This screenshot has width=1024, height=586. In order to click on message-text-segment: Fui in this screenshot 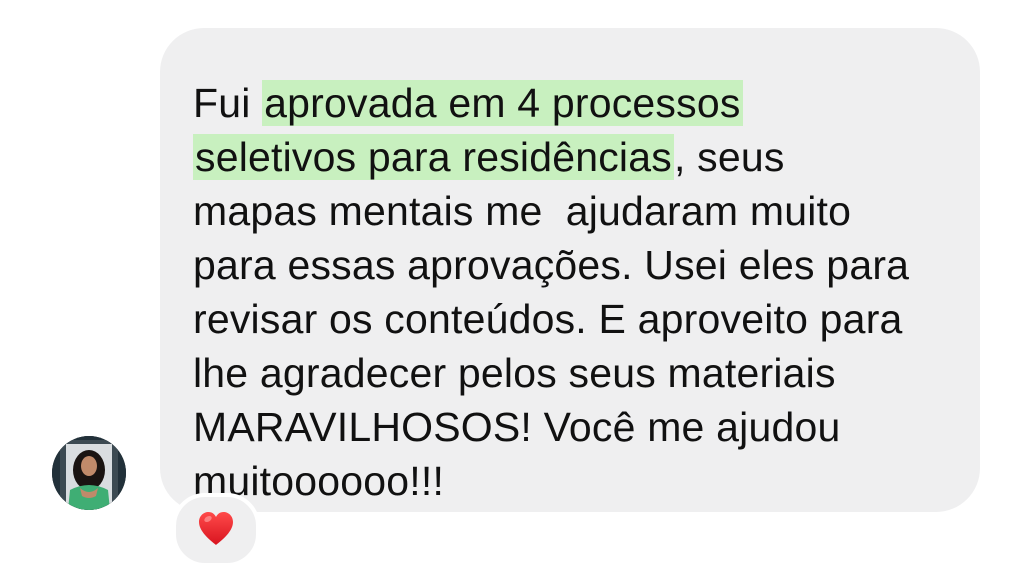, I will do `click(228, 103)`.